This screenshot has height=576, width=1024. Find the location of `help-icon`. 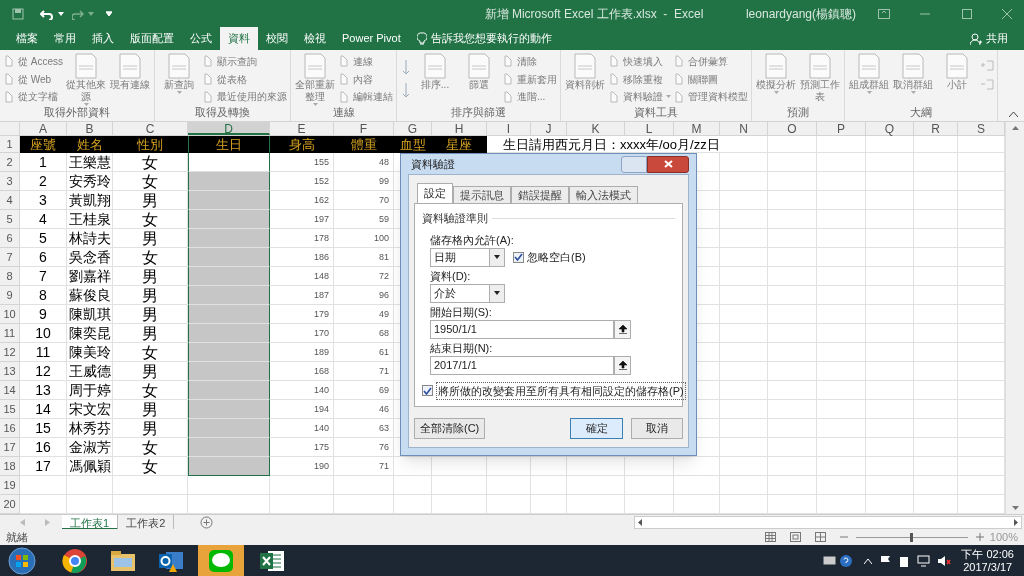

help-icon is located at coordinates (846, 560).